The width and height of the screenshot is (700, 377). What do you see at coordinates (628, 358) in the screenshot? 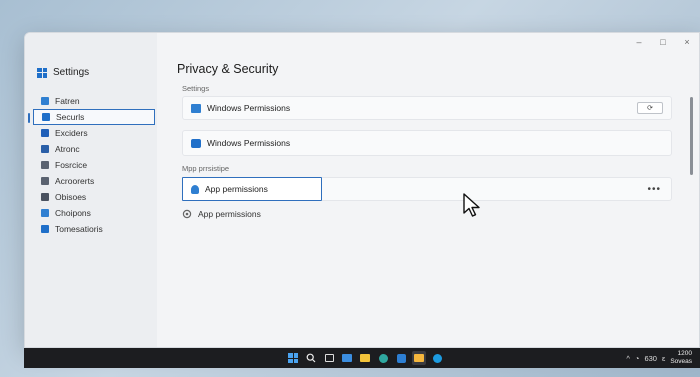
I see `tray-chevron-icon: ^` at bounding box center [628, 358].